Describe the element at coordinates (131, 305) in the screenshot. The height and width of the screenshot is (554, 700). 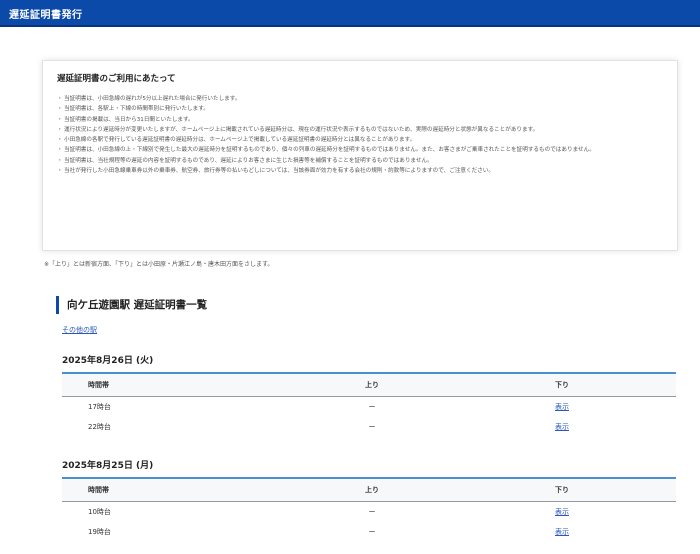
I see `page-title: 向ケ丘遊園駅 遅延証明書一覧` at that location.